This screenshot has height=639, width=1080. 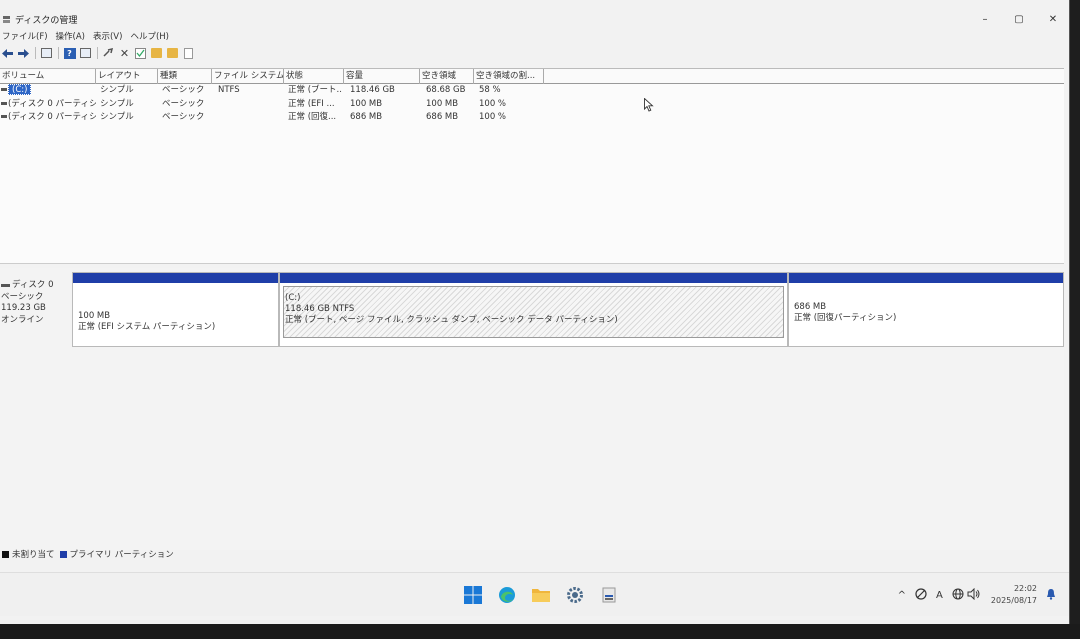 What do you see at coordinates (94, 316) in the screenshot?
I see `partition-size: 100 MB` at bounding box center [94, 316].